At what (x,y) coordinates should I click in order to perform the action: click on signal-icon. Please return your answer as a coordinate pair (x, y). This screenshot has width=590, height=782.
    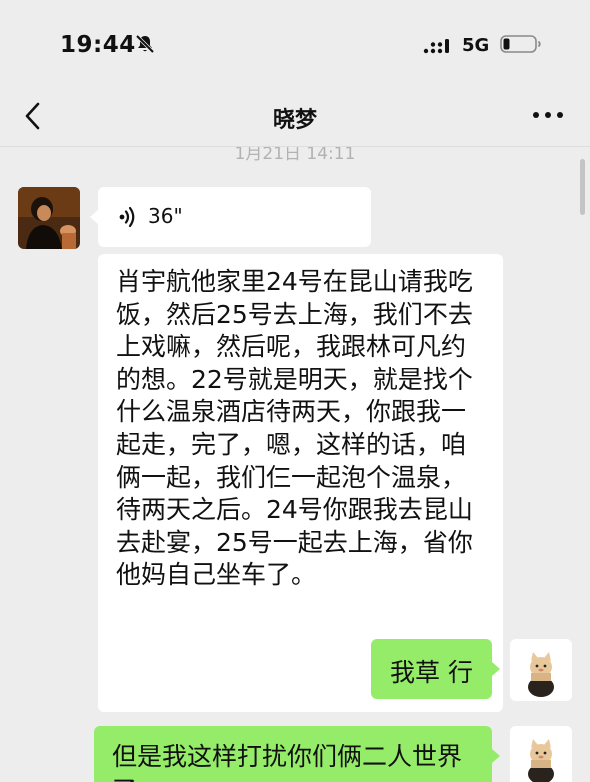
    Looking at the image, I should click on (436, 46).